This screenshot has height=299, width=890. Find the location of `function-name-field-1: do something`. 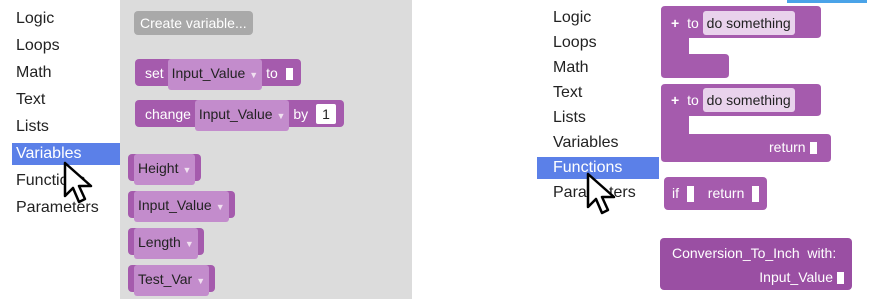

function-name-field-1: do something is located at coordinates (748, 23).